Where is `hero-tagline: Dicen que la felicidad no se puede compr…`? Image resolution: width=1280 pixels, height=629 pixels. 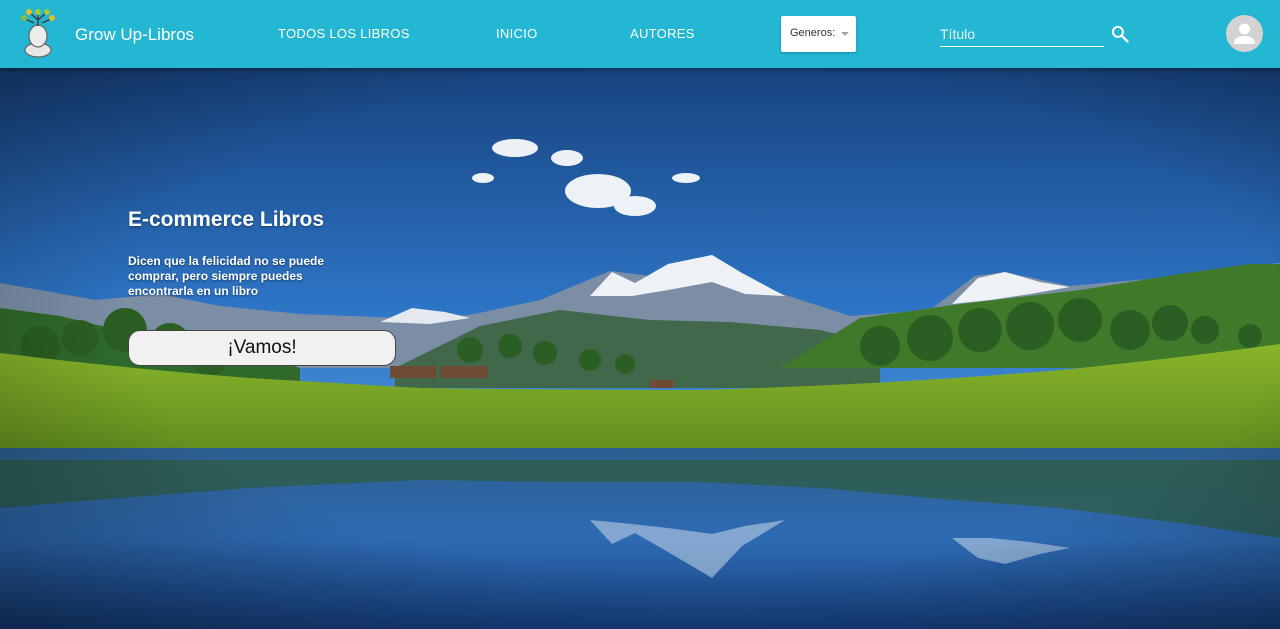 hero-tagline: Dicen que la felicidad no se puede compr… is located at coordinates (226, 276).